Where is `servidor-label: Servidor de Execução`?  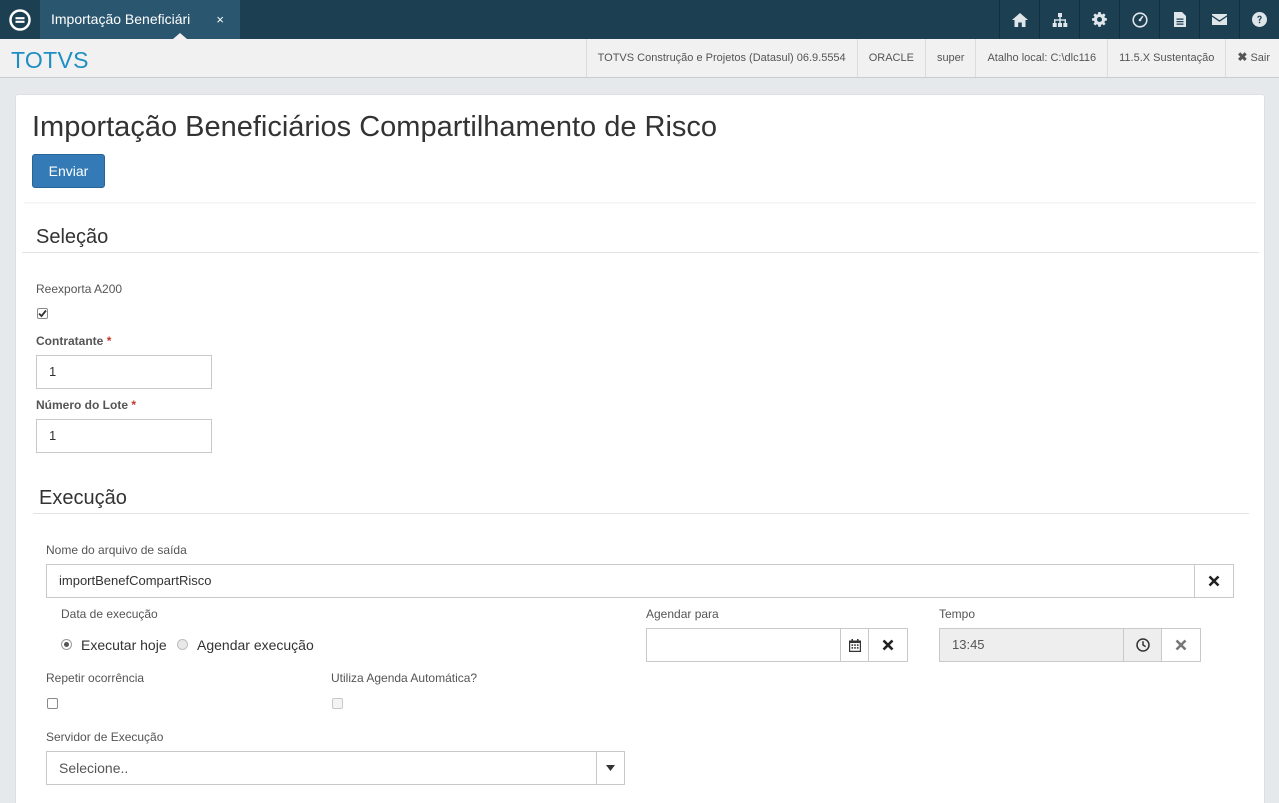
servidor-label: Servidor de Execução is located at coordinates (105, 737).